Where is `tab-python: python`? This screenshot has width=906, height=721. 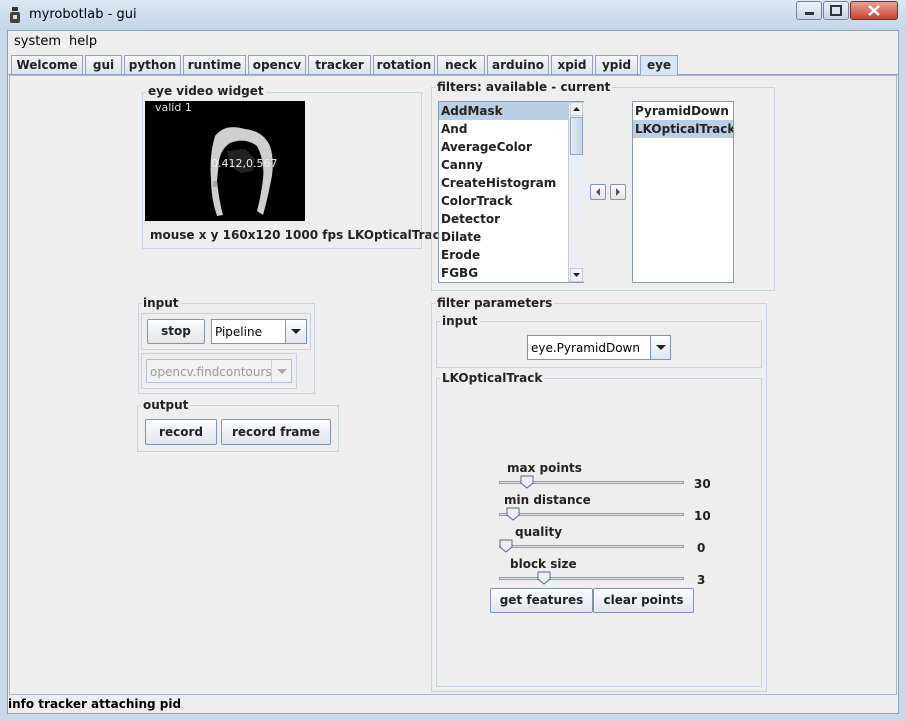
tab-python: python is located at coordinates (152, 64).